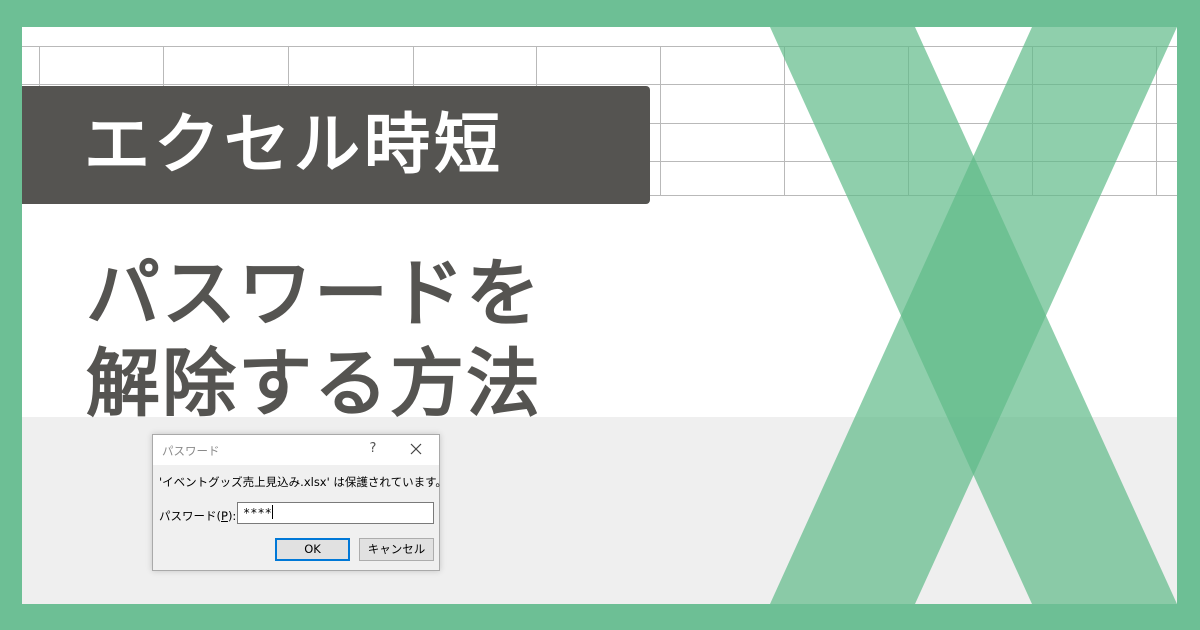 The height and width of the screenshot is (630, 1200). I want to click on help-icon: ?, so click(373, 448).